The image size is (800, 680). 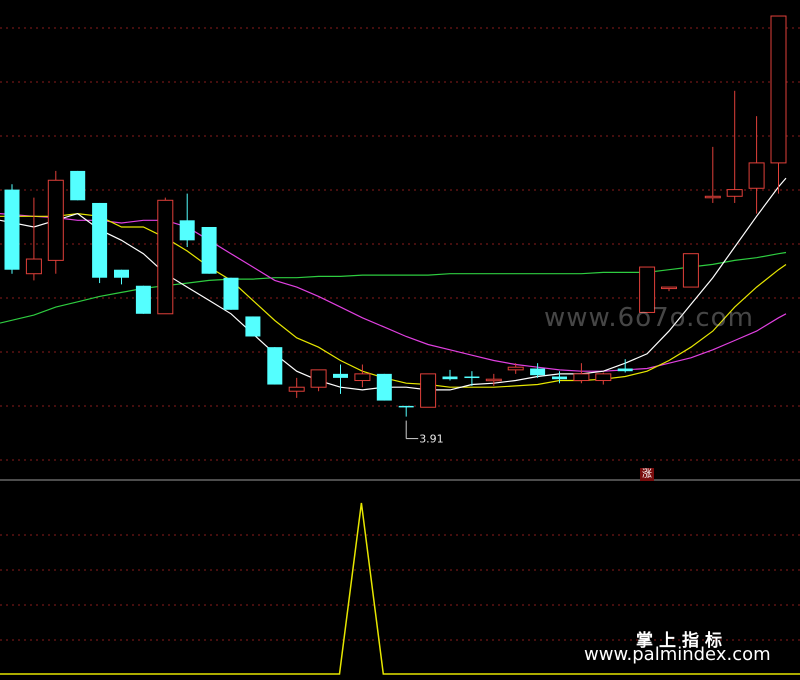 What do you see at coordinates (431, 439) in the screenshot?
I see `low-price-label: 3.91` at bounding box center [431, 439].